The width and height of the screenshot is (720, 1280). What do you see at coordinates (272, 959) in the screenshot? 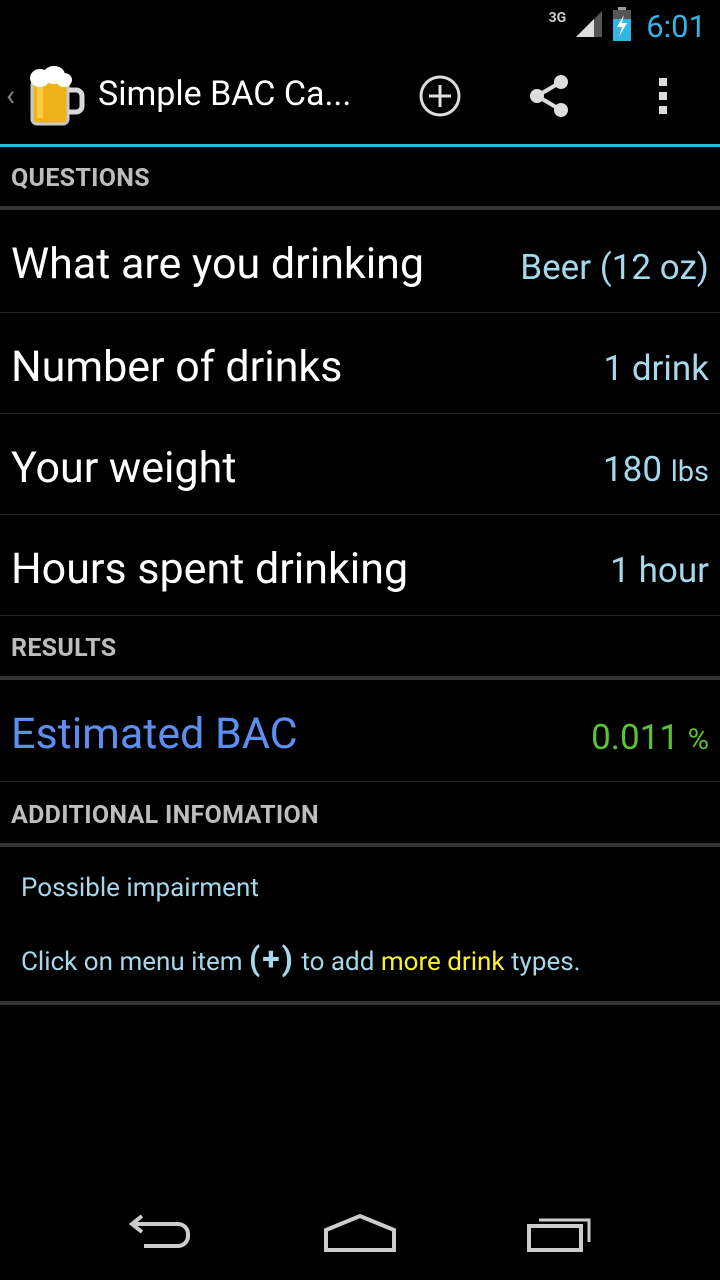
I see `plus-symbol: (+)` at bounding box center [272, 959].